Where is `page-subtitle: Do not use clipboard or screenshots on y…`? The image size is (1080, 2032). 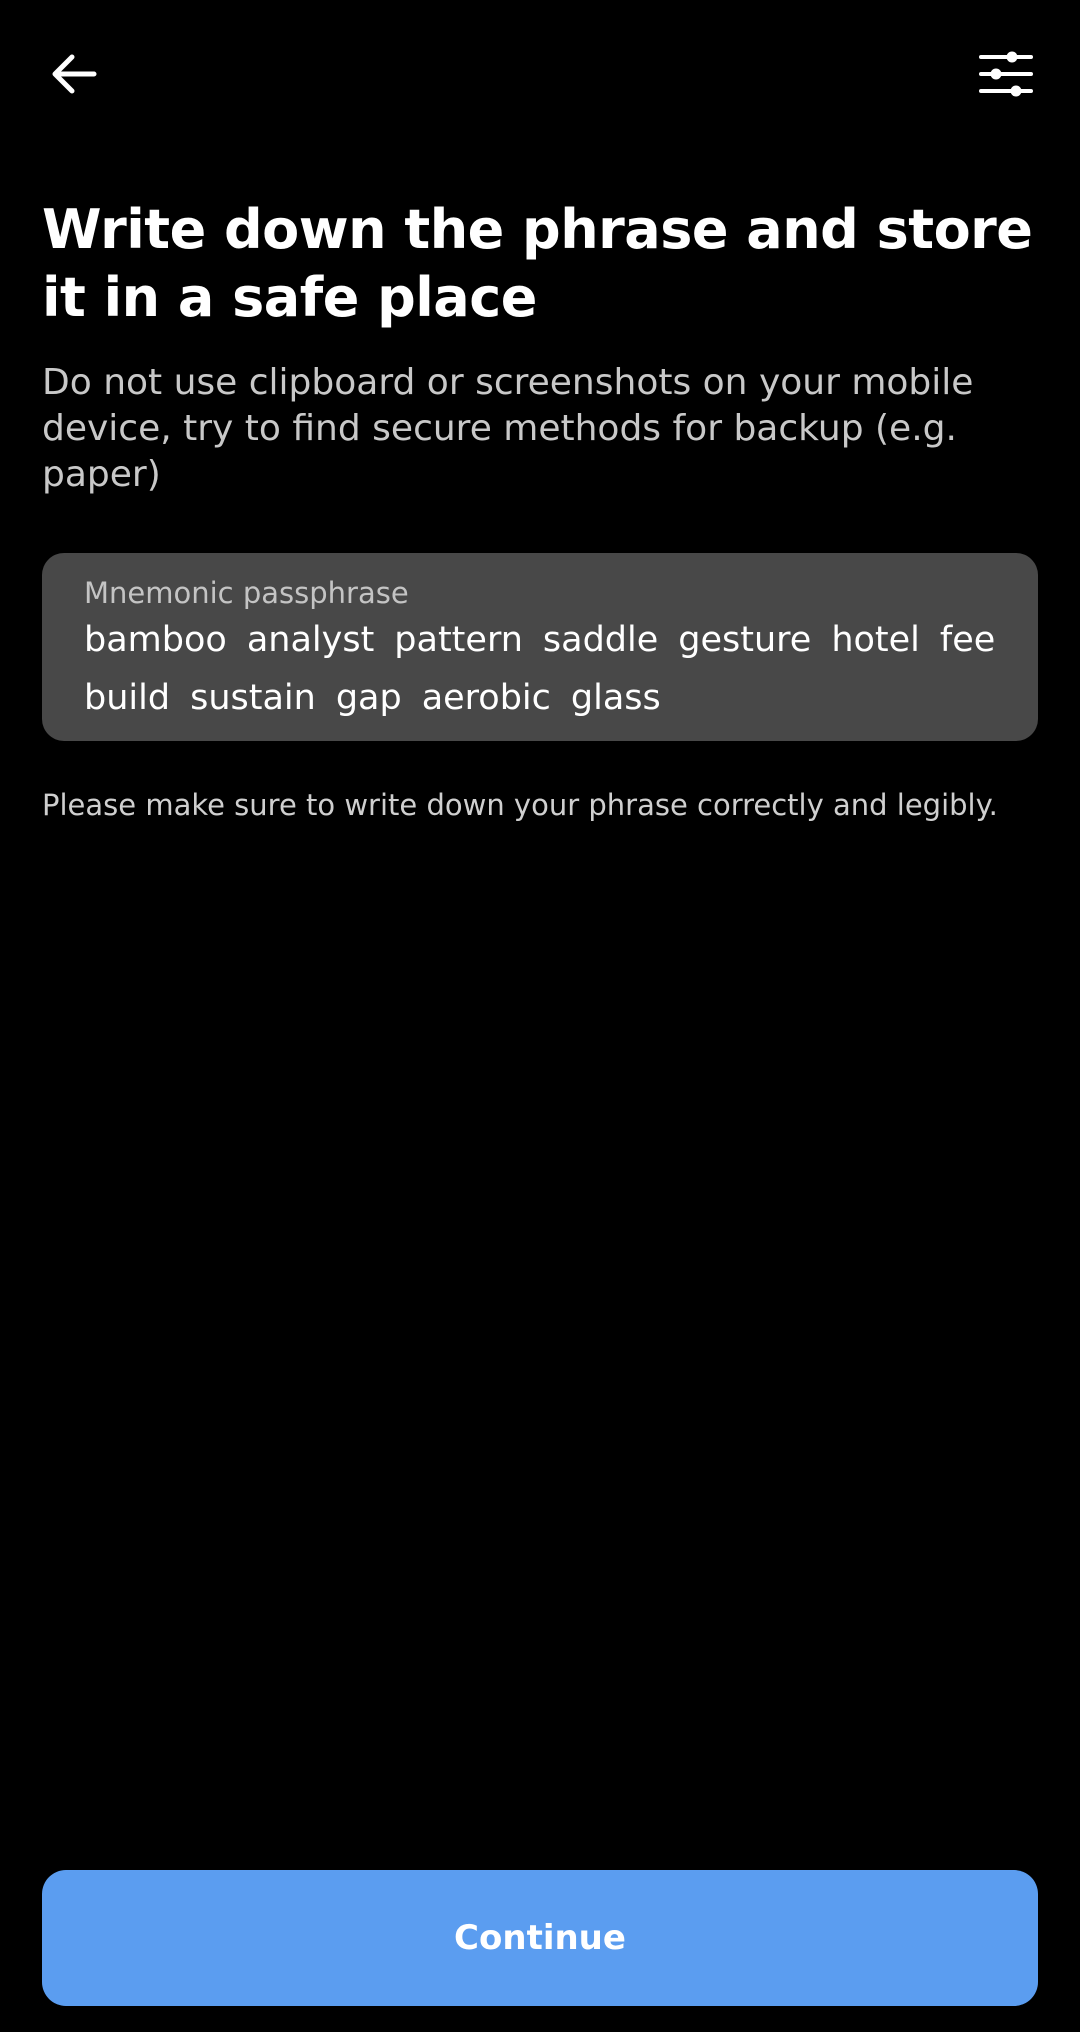
page-subtitle: Do not use clipboard or screenshots on y… is located at coordinates (508, 428).